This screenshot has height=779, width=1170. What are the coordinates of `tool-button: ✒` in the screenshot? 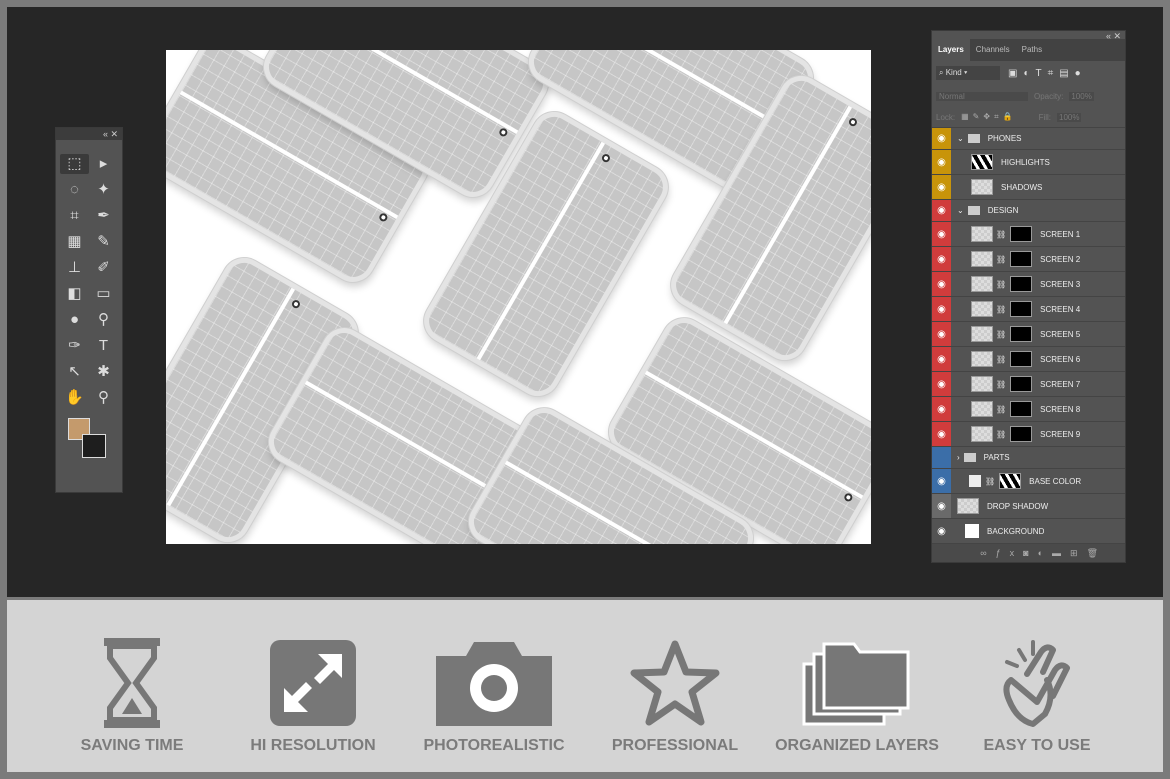 It's located at (103, 216).